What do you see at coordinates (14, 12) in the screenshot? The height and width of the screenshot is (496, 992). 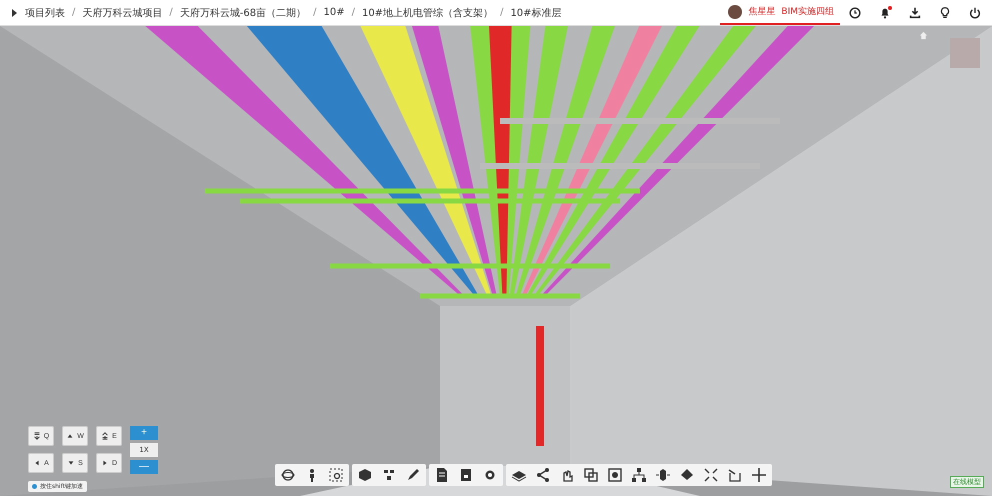 I see `collapse-icon` at bounding box center [14, 12].